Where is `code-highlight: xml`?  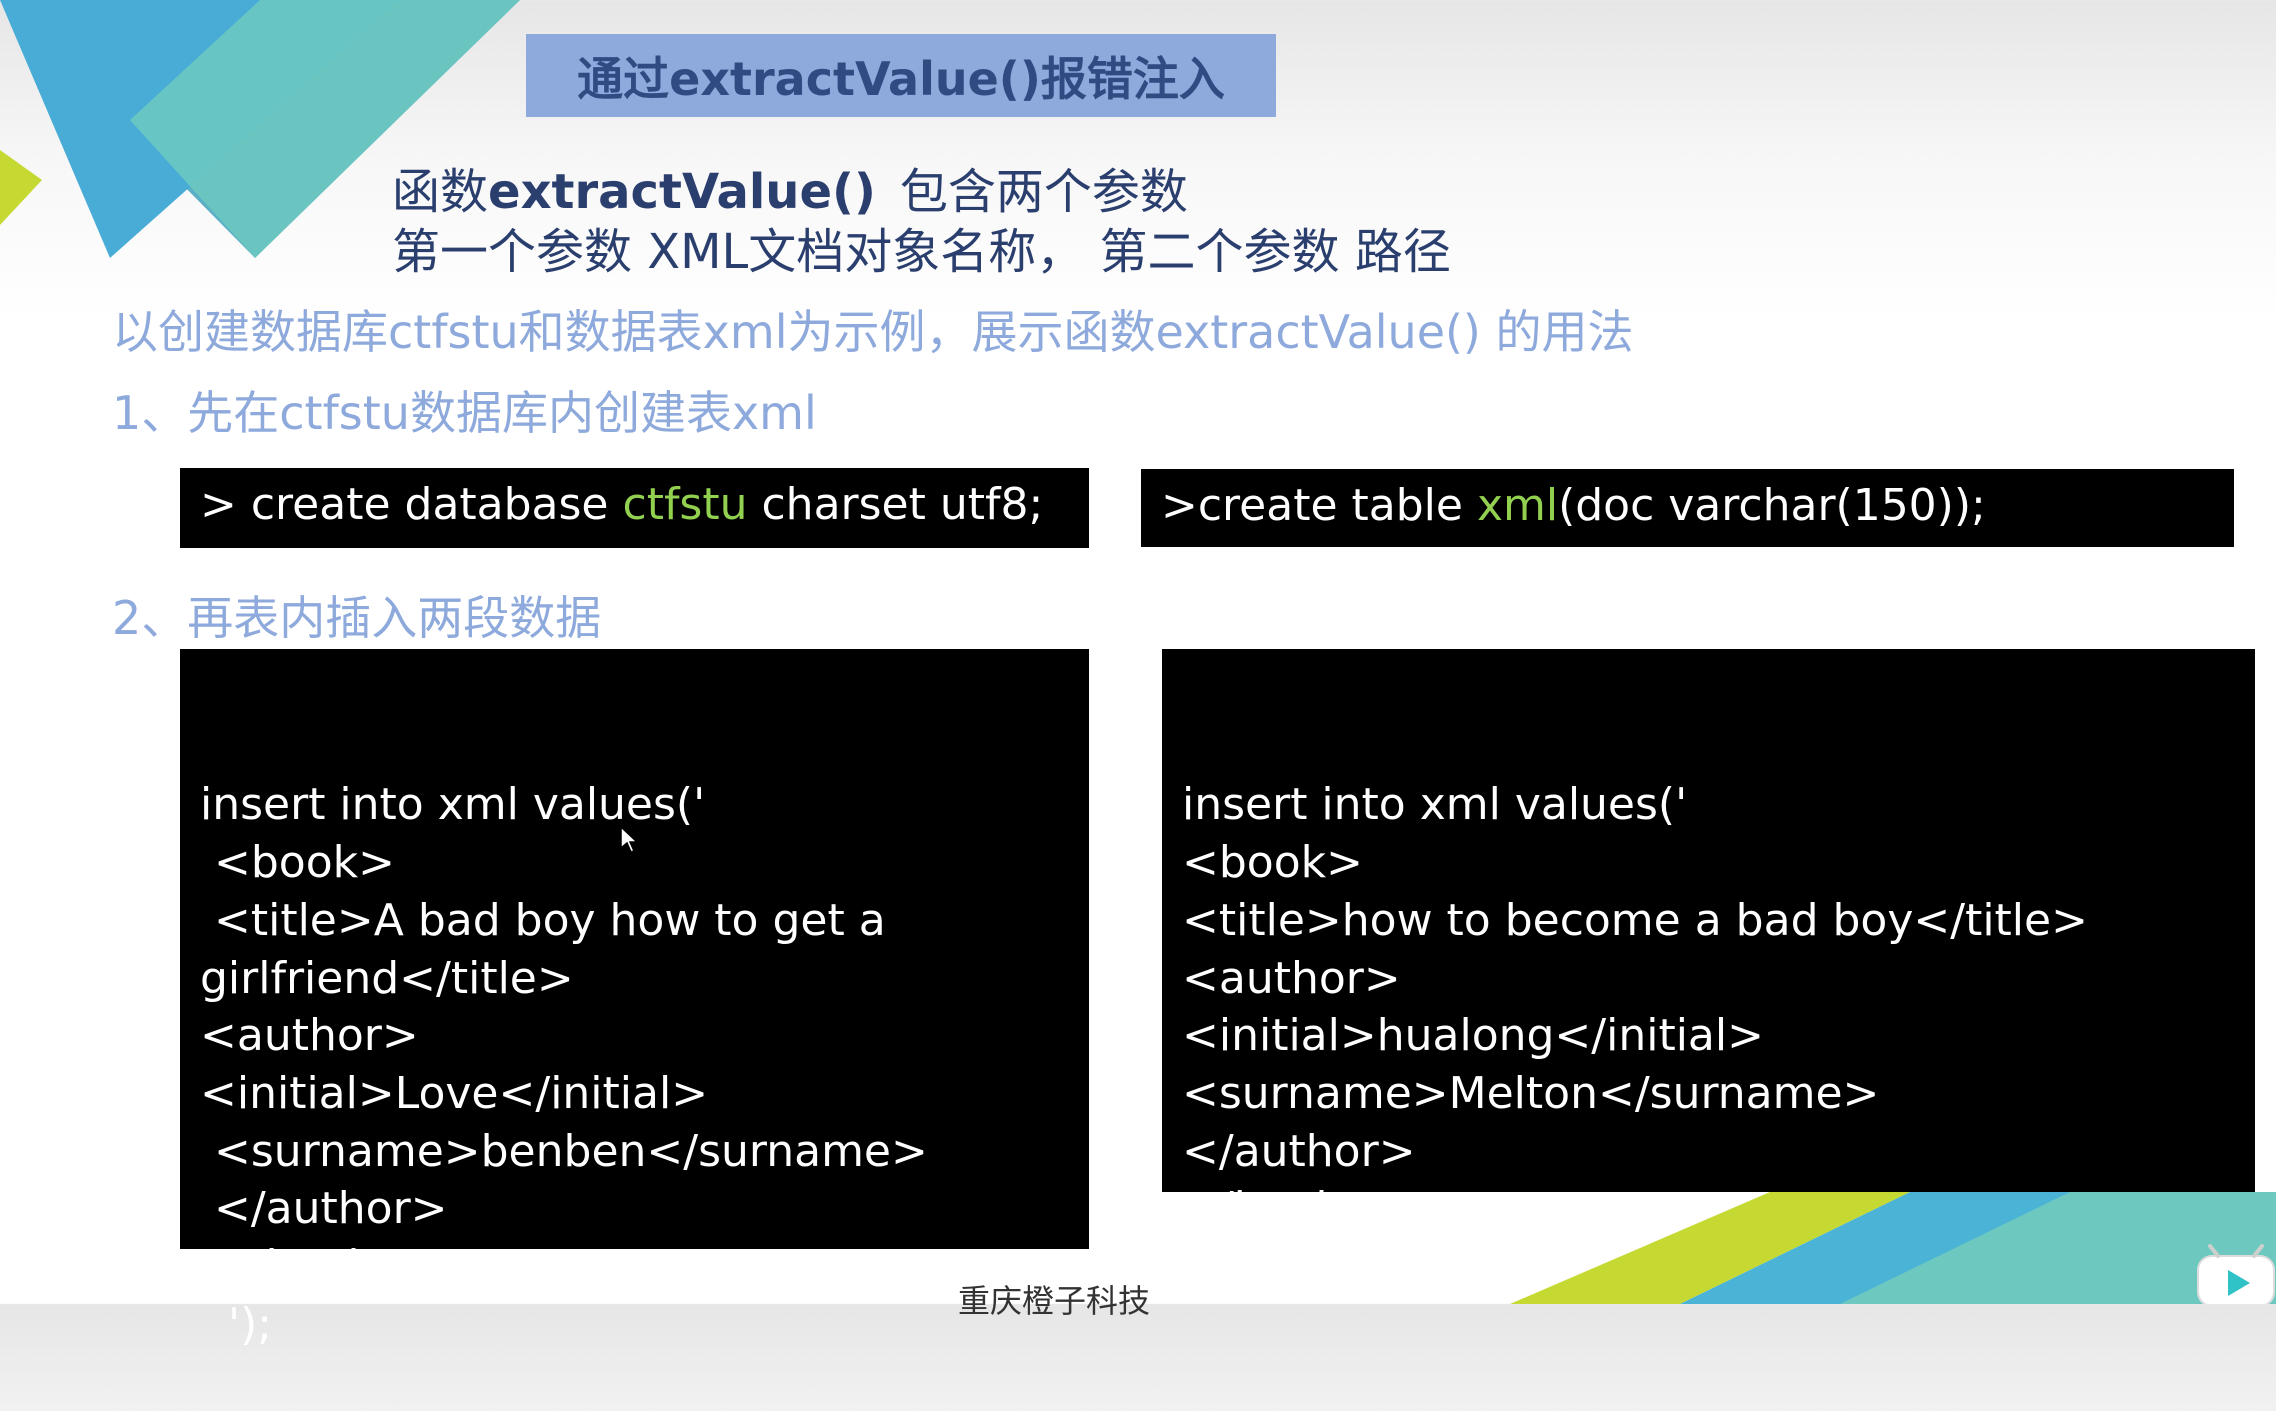
code-highlight: xml is located at coordinates (1517, 505).